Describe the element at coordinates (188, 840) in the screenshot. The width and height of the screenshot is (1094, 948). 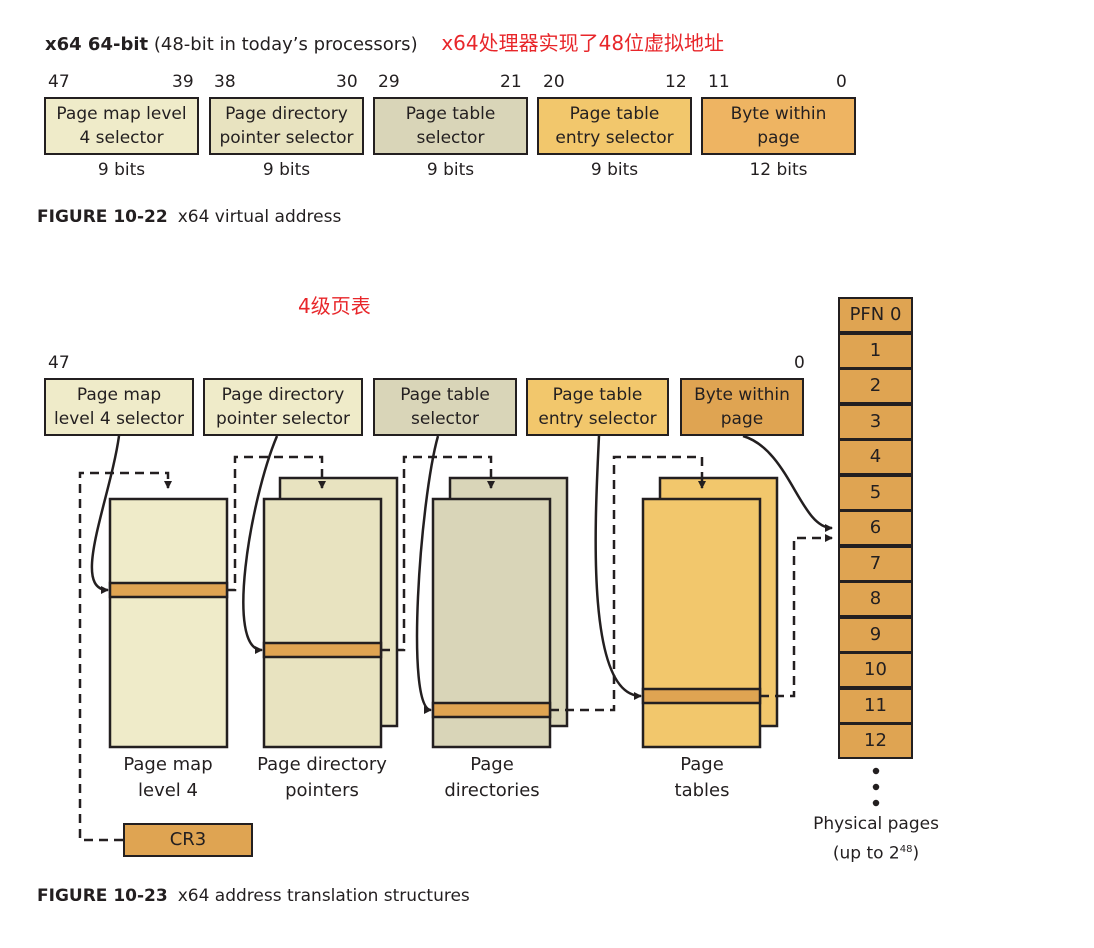
I see `cr3-register: CR3` at that location.